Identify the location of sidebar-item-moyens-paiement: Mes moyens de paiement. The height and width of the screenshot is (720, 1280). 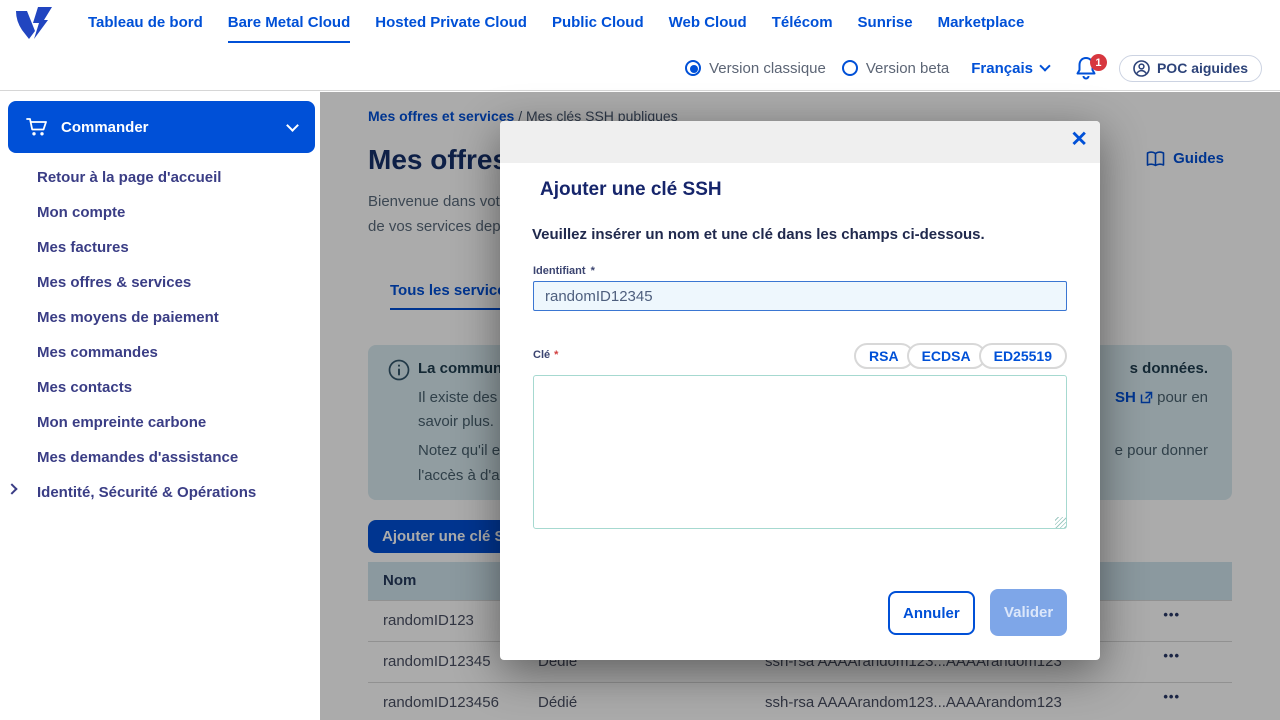
(160, 317).